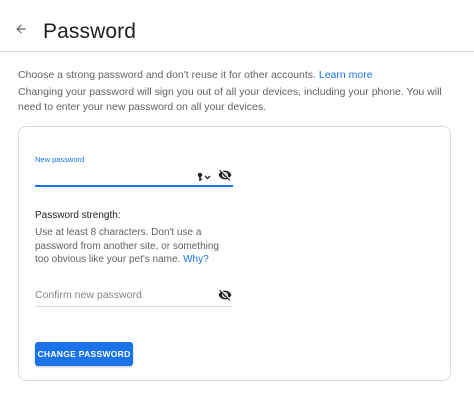 The width and height of the screenshot is (474, 410). I want to click on why-link: Why?, so click(196, 259).